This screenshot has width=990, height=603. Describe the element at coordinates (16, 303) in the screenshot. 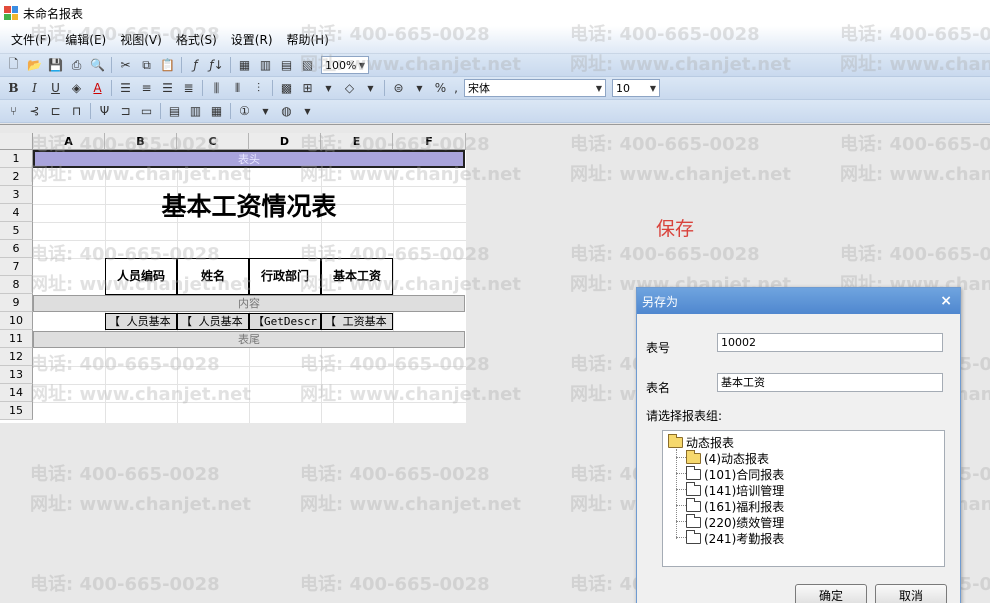

I see `row-header: 9` at that location.